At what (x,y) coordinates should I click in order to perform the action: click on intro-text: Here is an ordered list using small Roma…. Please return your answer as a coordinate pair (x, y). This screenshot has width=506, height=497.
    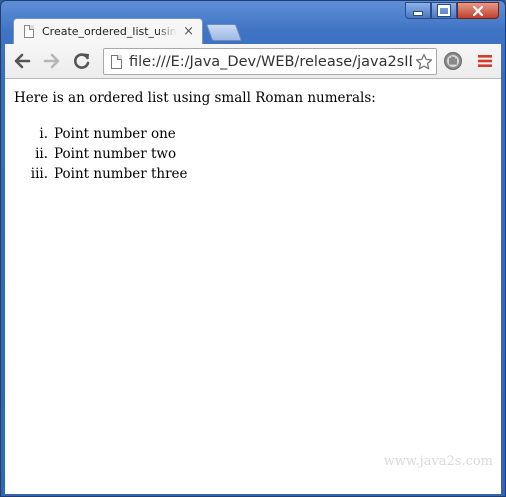
    Looking at the image, I should click on (195, 98).